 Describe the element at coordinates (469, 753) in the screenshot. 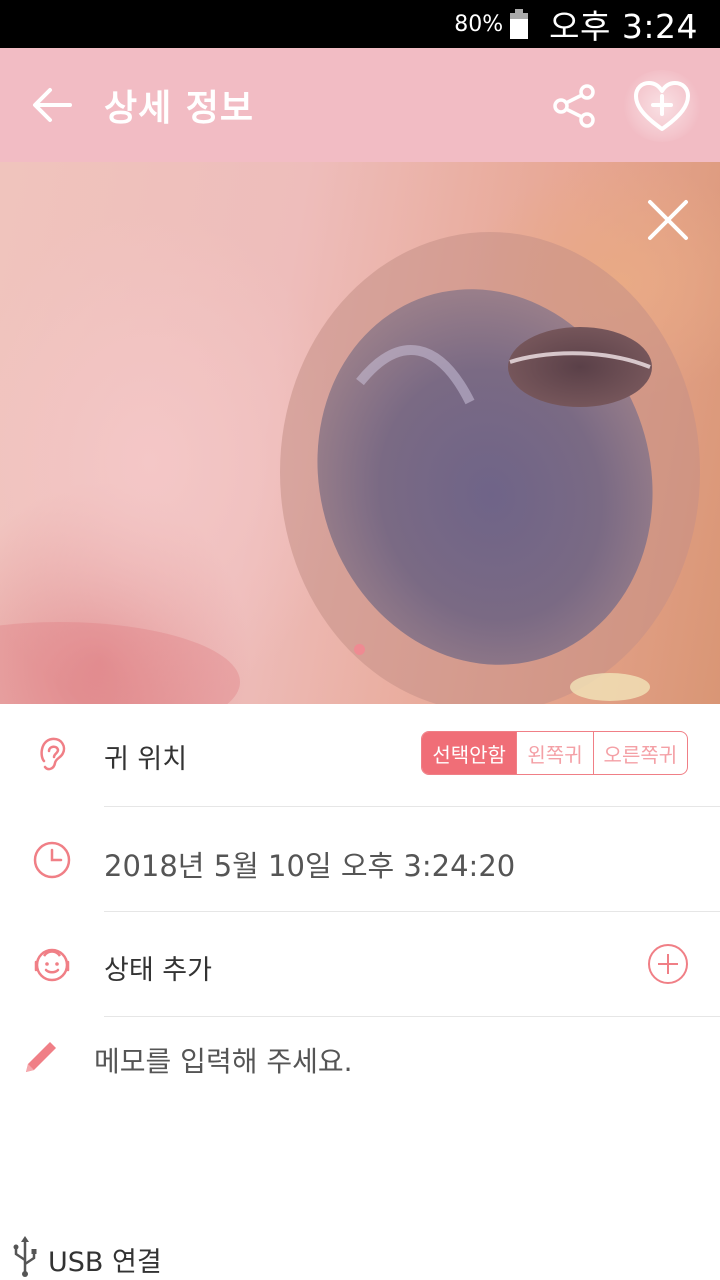

I see `ear-option-none: 선택안함` at that location.